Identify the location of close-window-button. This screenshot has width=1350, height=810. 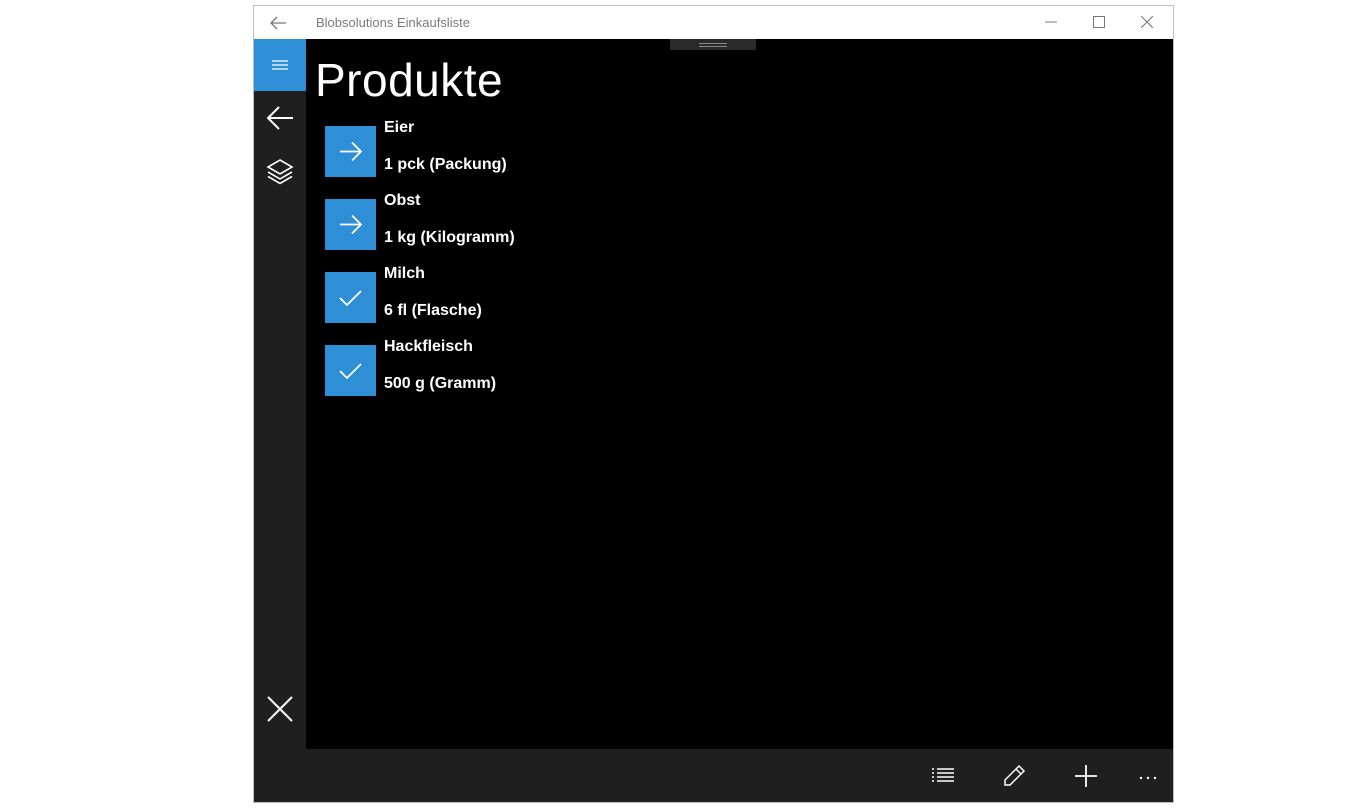
(1147, 22).